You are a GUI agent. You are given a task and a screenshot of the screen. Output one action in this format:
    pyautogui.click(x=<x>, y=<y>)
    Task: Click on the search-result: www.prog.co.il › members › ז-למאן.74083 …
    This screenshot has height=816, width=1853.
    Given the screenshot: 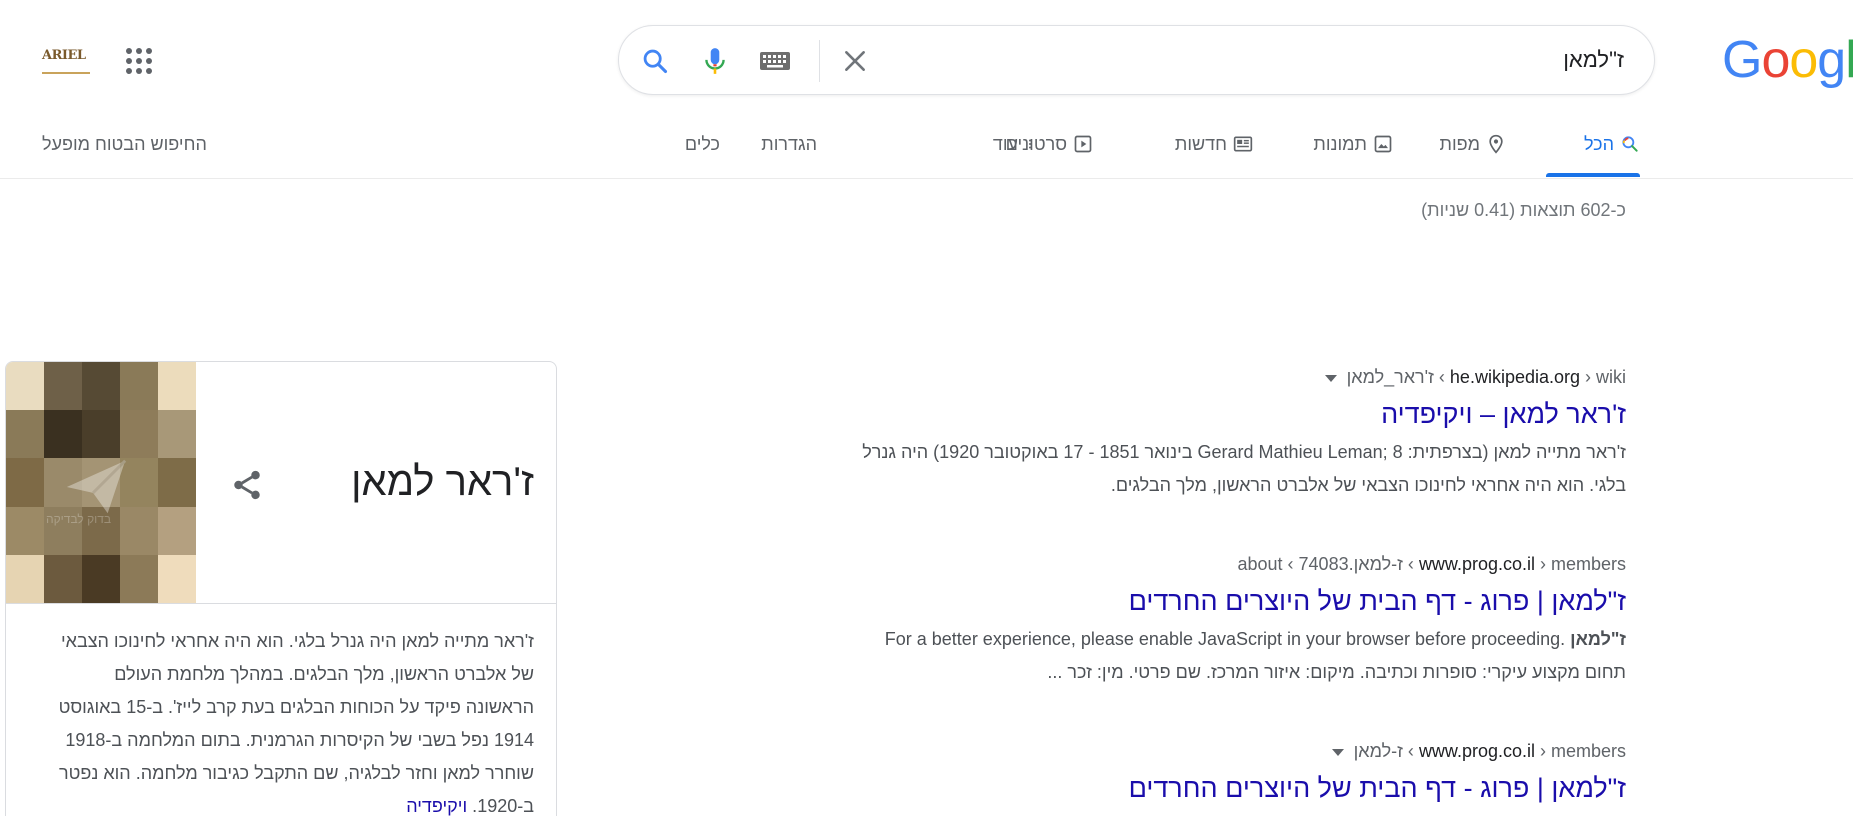 What is the action you would take?
    pyautogui.click(x=1191, y=620)
    